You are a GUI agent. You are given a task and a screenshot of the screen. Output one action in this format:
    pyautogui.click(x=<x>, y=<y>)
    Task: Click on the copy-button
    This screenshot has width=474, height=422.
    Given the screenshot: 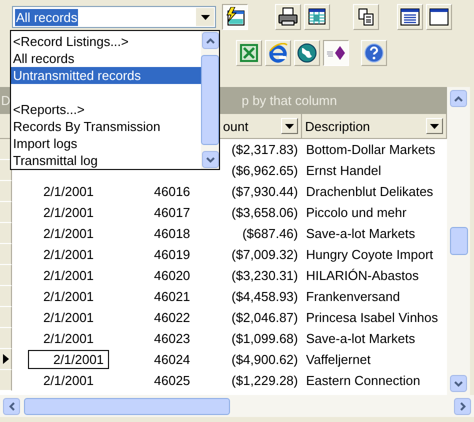 What is the action you would take?
    pyautogui.click(x=366, y=17)
    